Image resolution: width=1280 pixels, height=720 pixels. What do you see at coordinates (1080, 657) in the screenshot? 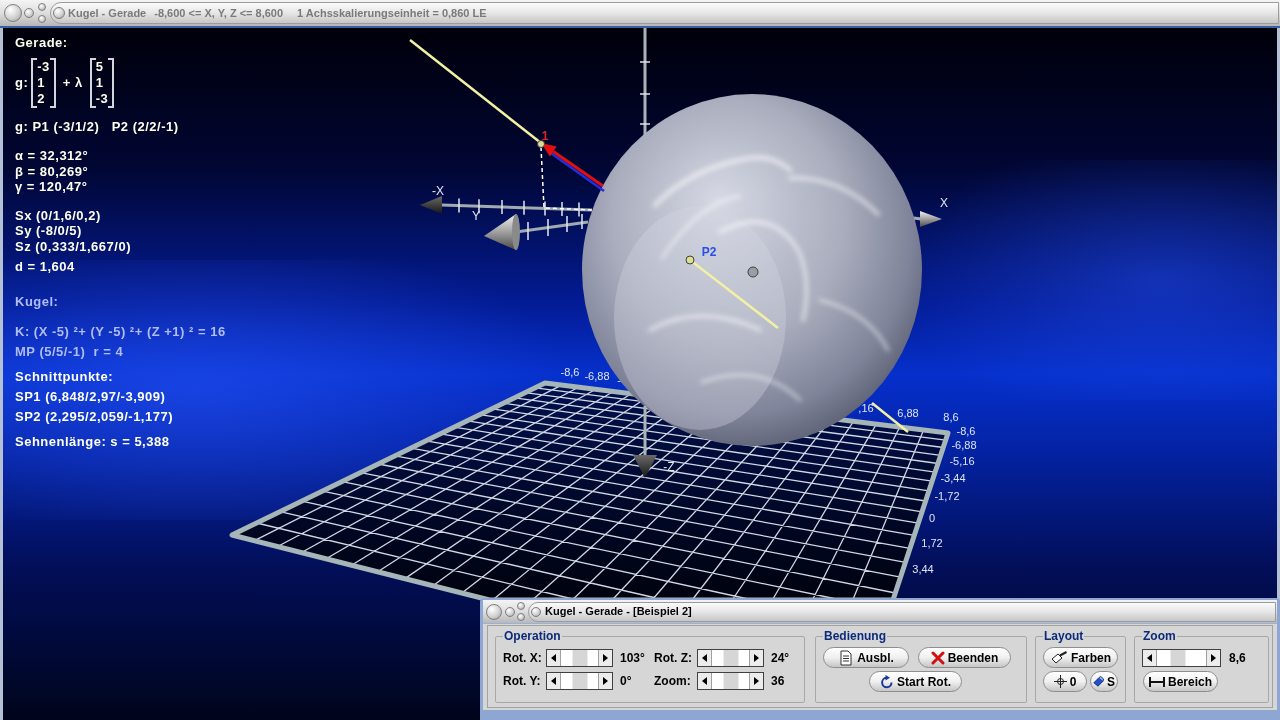
I see `colors-button: Farben` at bounding box center [1080, 657].